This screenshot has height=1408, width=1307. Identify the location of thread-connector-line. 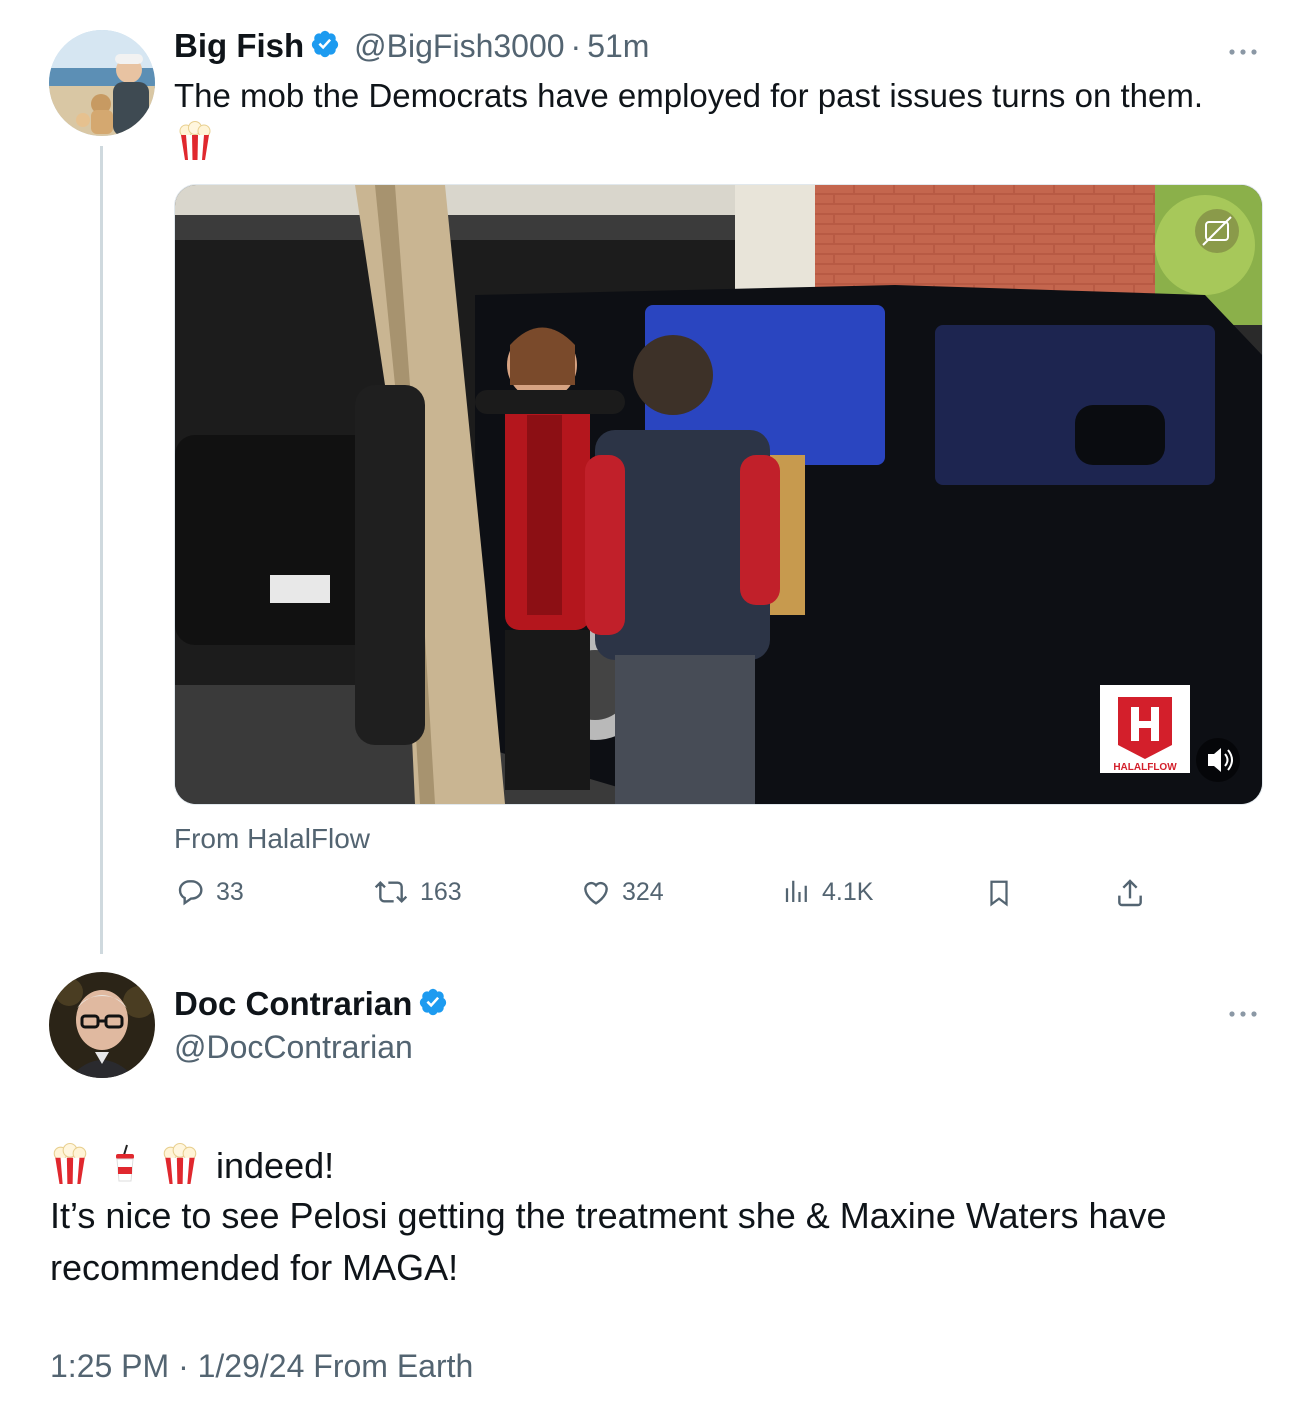
(101, 550).